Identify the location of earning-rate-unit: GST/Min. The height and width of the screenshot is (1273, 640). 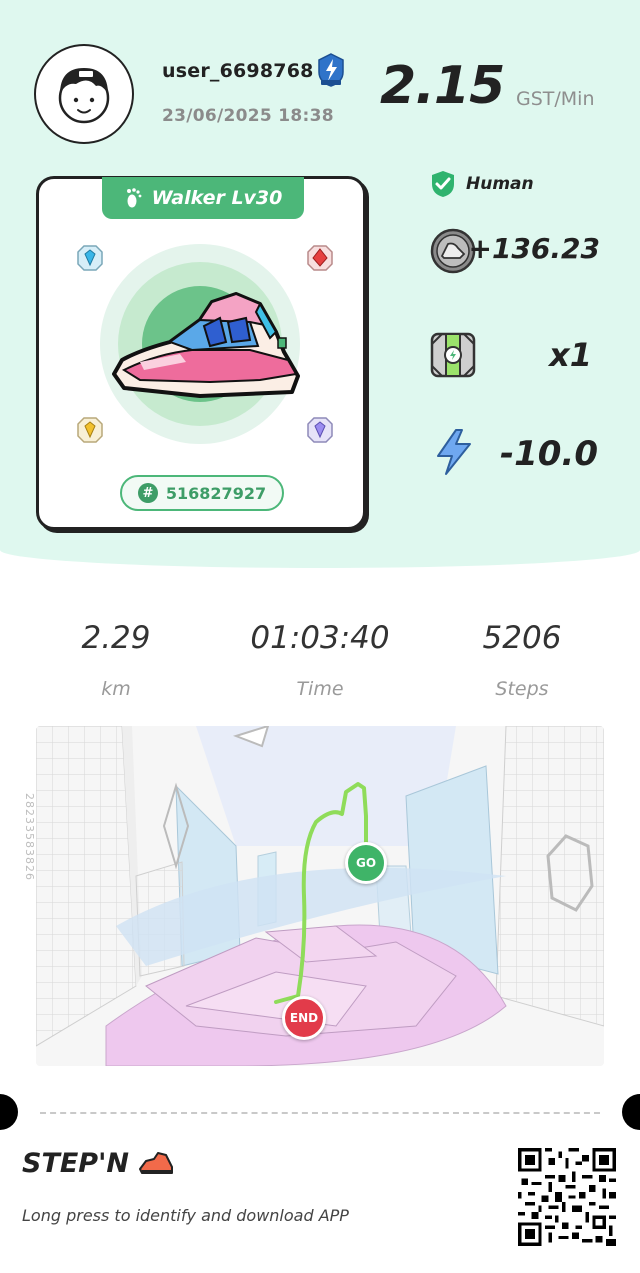
(555, 99).